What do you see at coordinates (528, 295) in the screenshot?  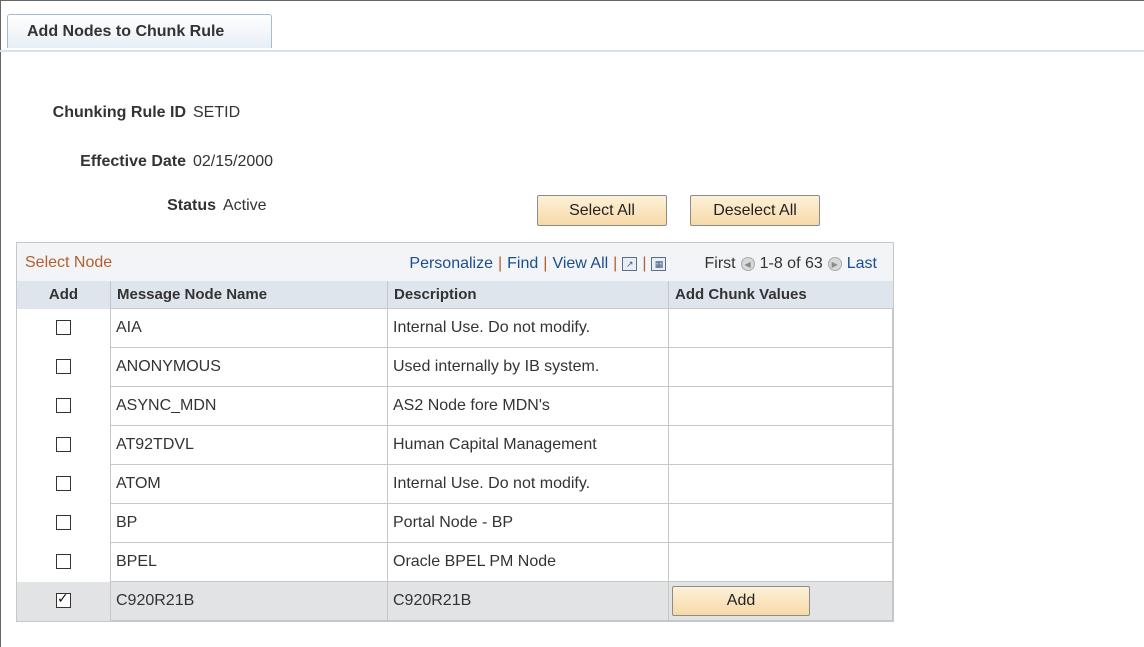 I see `column-header-description: Description` at bounding box center [528, 295].